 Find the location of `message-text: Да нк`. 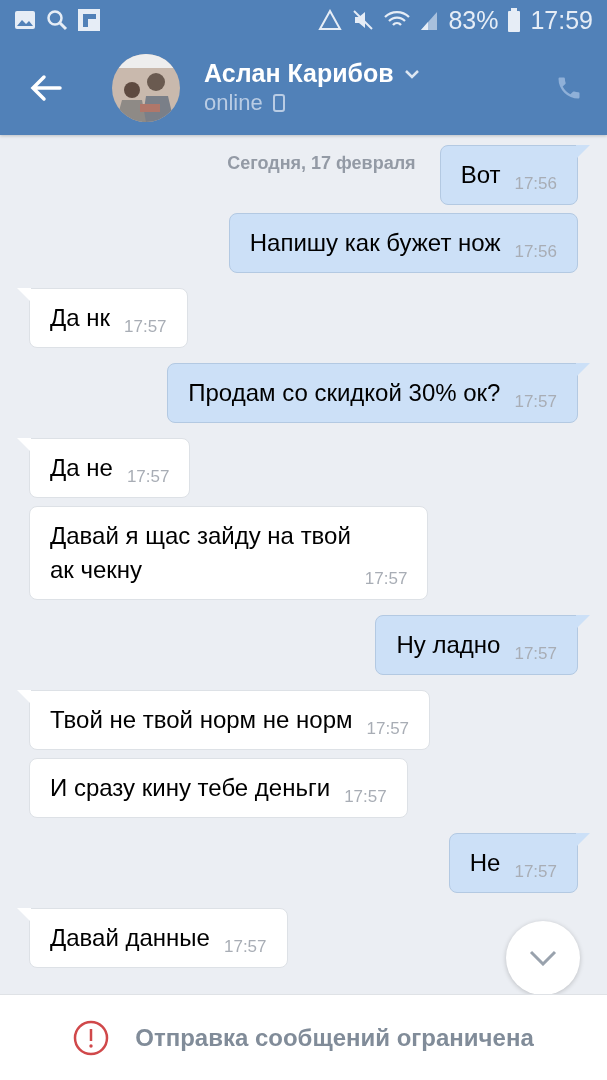

message-text: Да нк is located at coordinates (80, 318).